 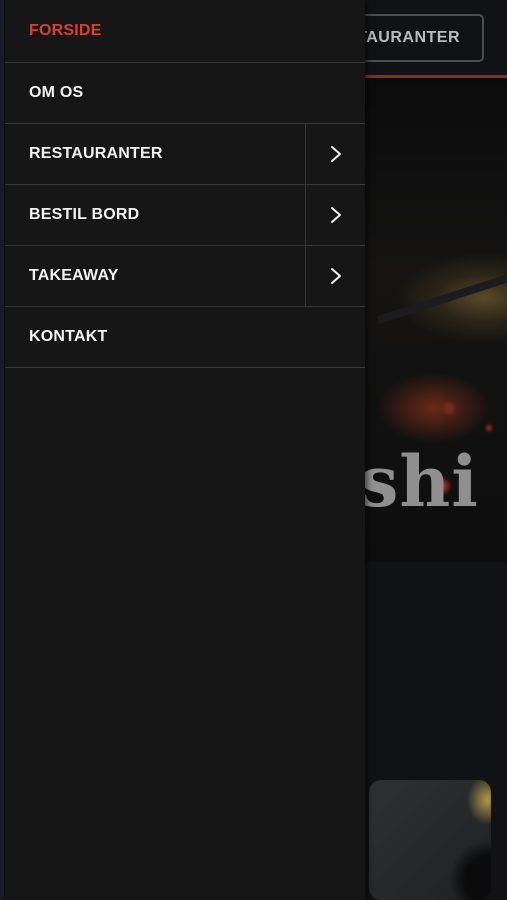 What do you see at coordinates (74, 275) in the screenshot?
I see `menu-item-label: TAKEAWAY` at bounding box center [74, 275].